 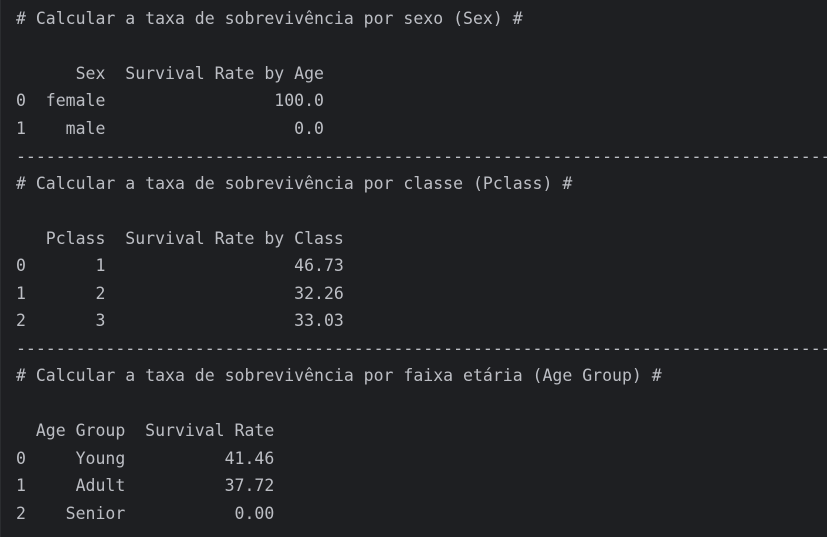 What do you see at coordinates (170, 128) in the screenshot?
I see `table-row: 1 male 0.0` at bounding box center [170, 128].